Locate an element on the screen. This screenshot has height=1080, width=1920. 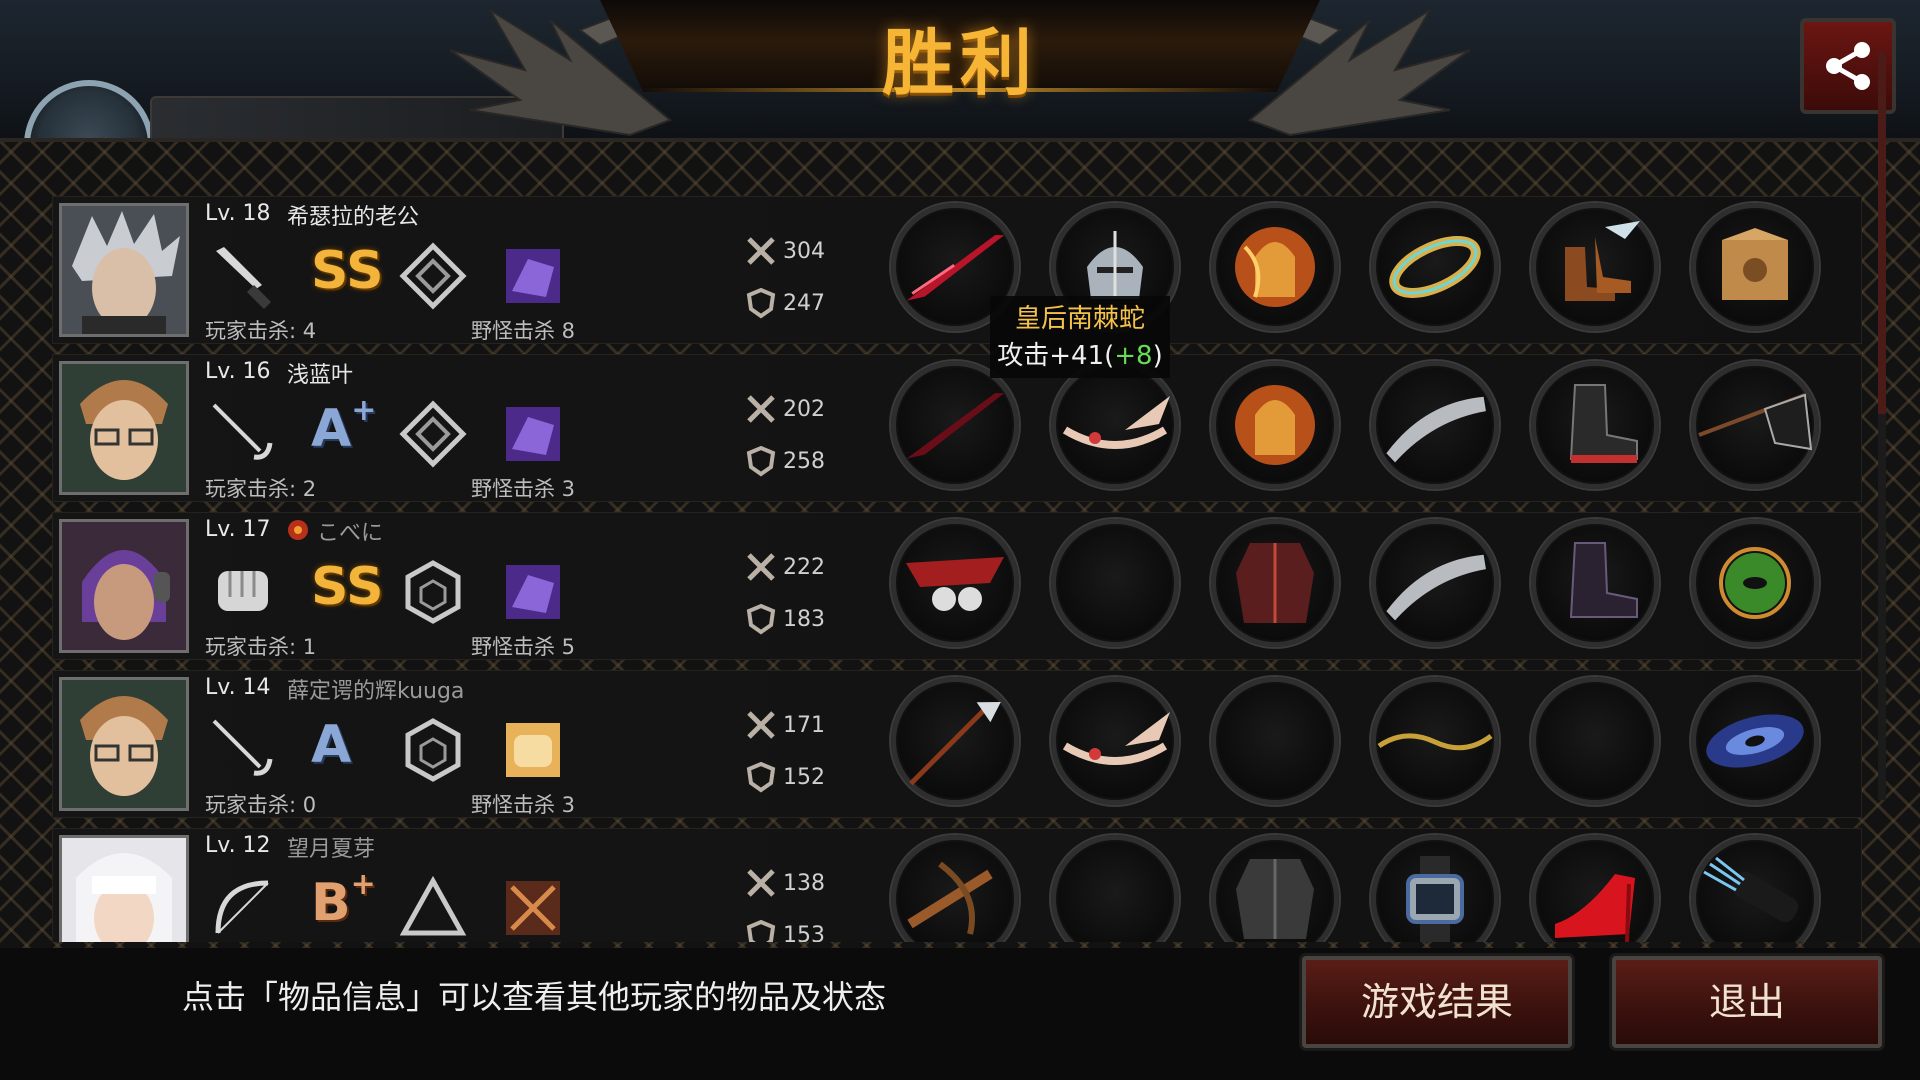
player-row: Lv. 12 望月夏芽 B+ 138 153 is located at coordinates (957, 885).